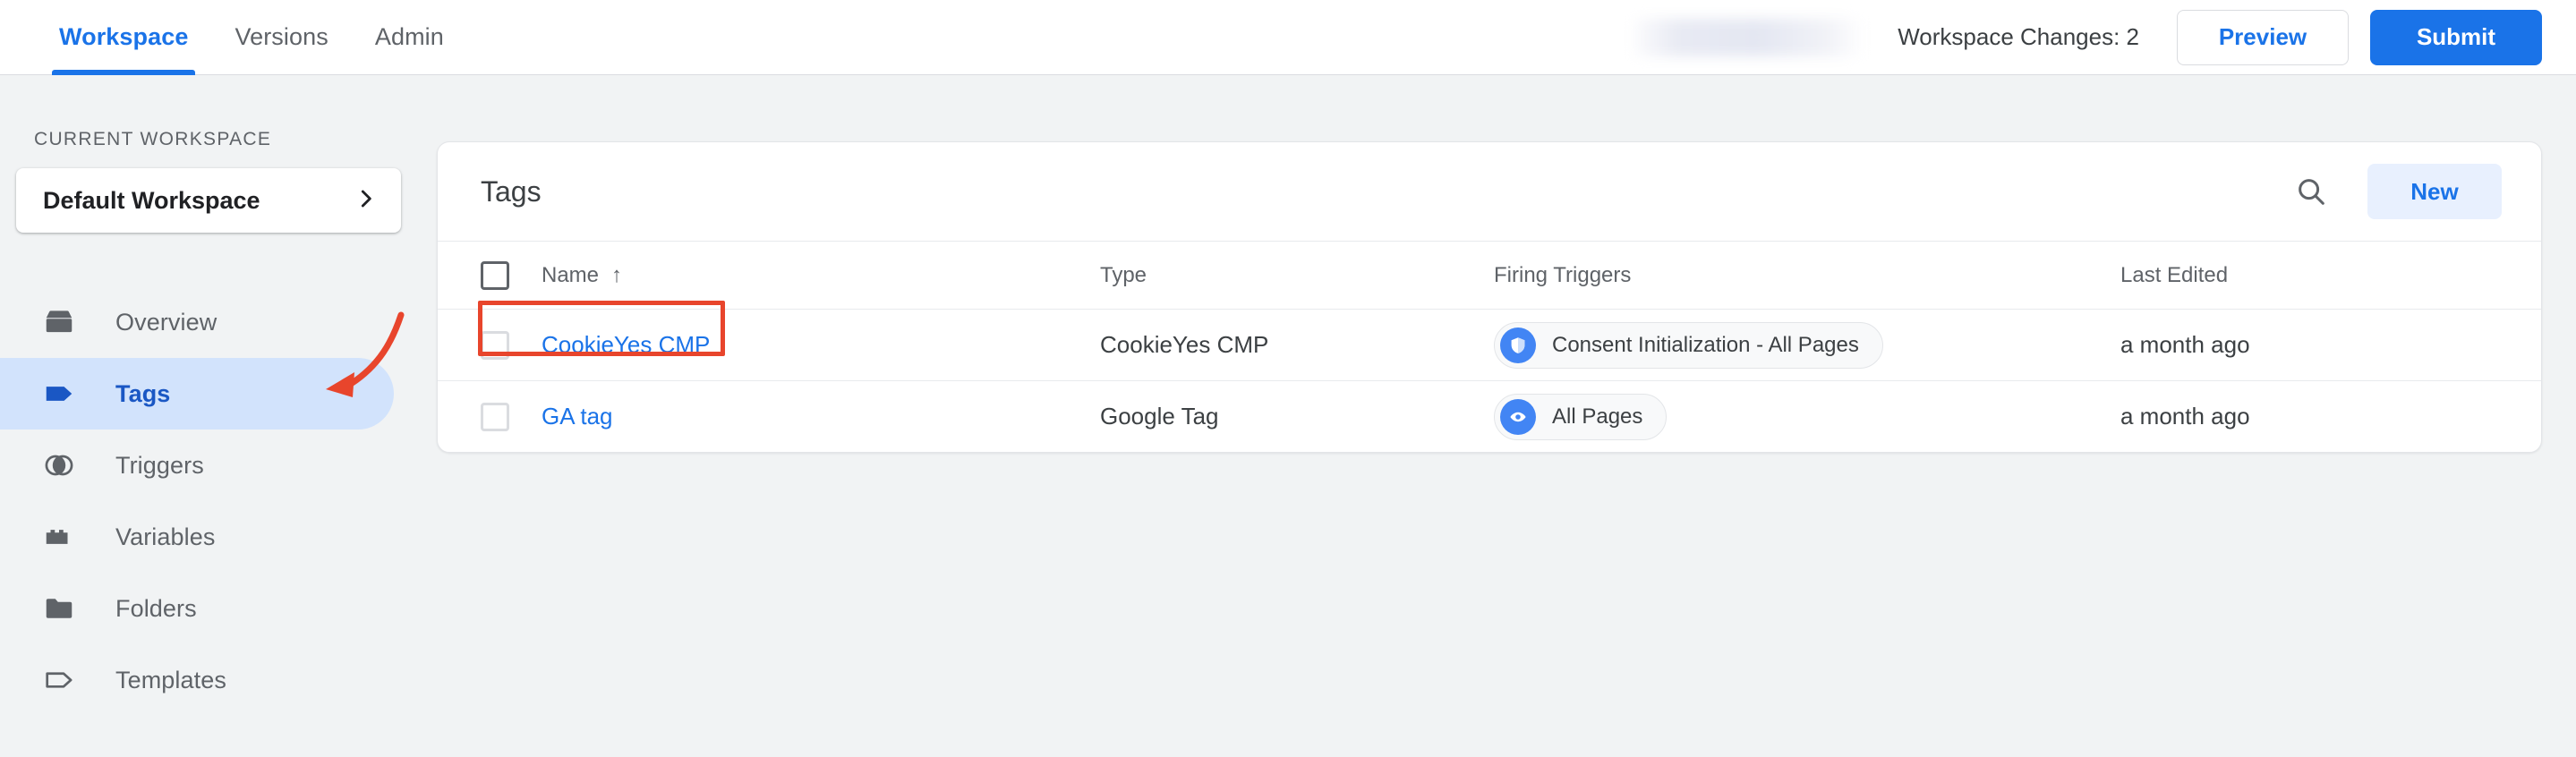  Describe the element at coordinates (1518, 416) in the screenshot. I see `eye-icon` at that location.